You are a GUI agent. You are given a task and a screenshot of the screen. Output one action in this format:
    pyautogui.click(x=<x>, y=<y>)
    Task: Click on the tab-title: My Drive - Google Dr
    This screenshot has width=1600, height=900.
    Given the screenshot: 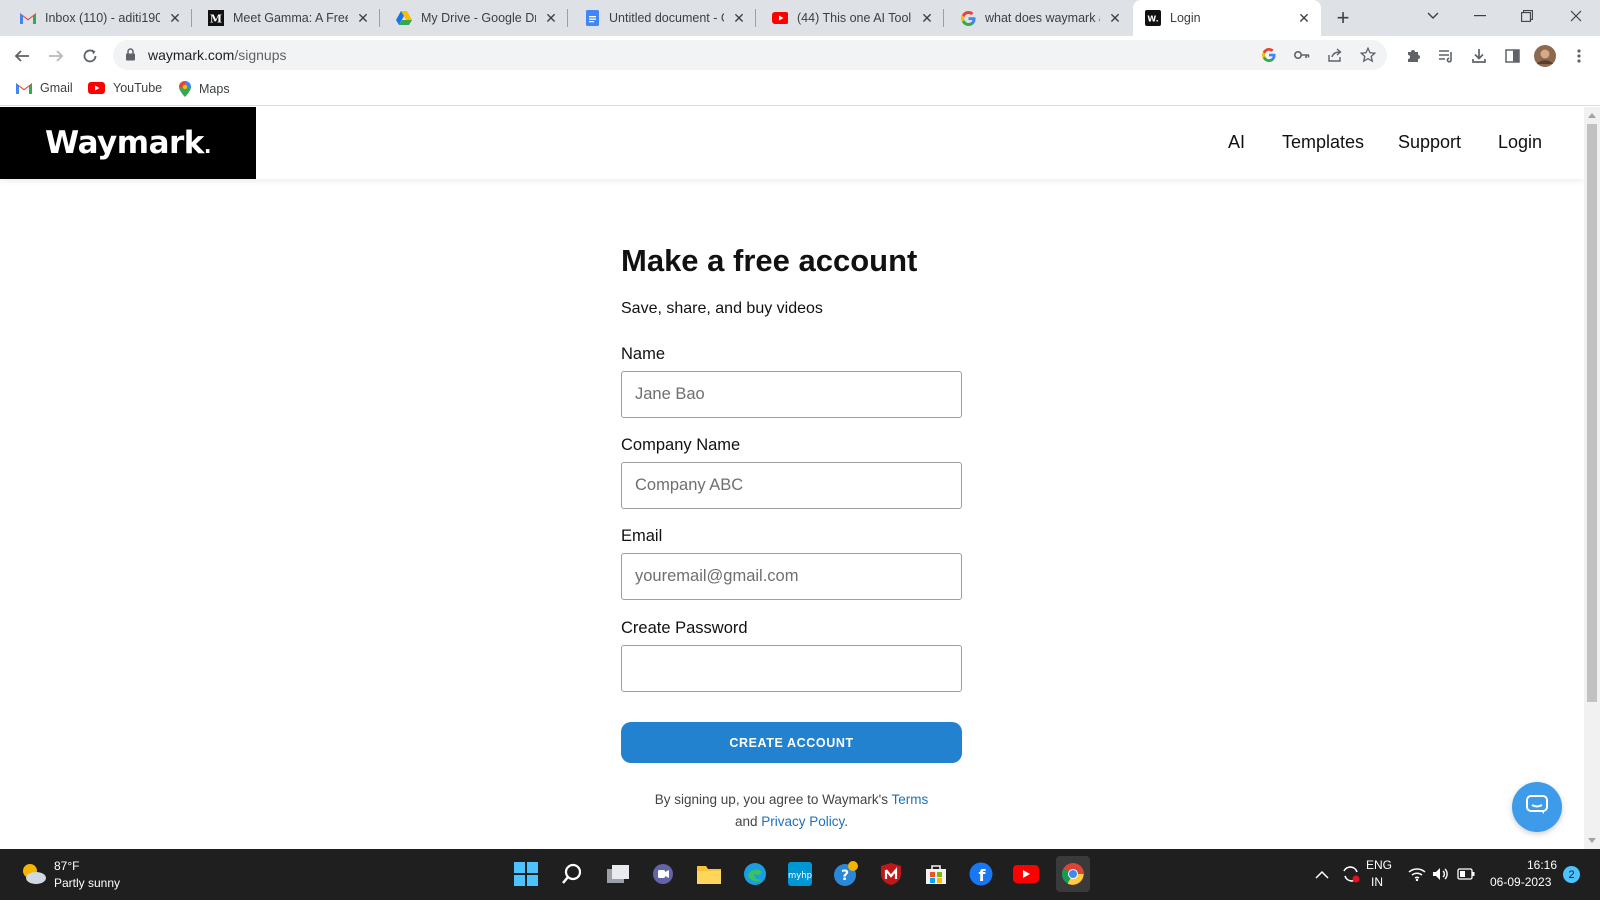 What is the action you would take?
    pyautogui.click(x=478, y=18)
    